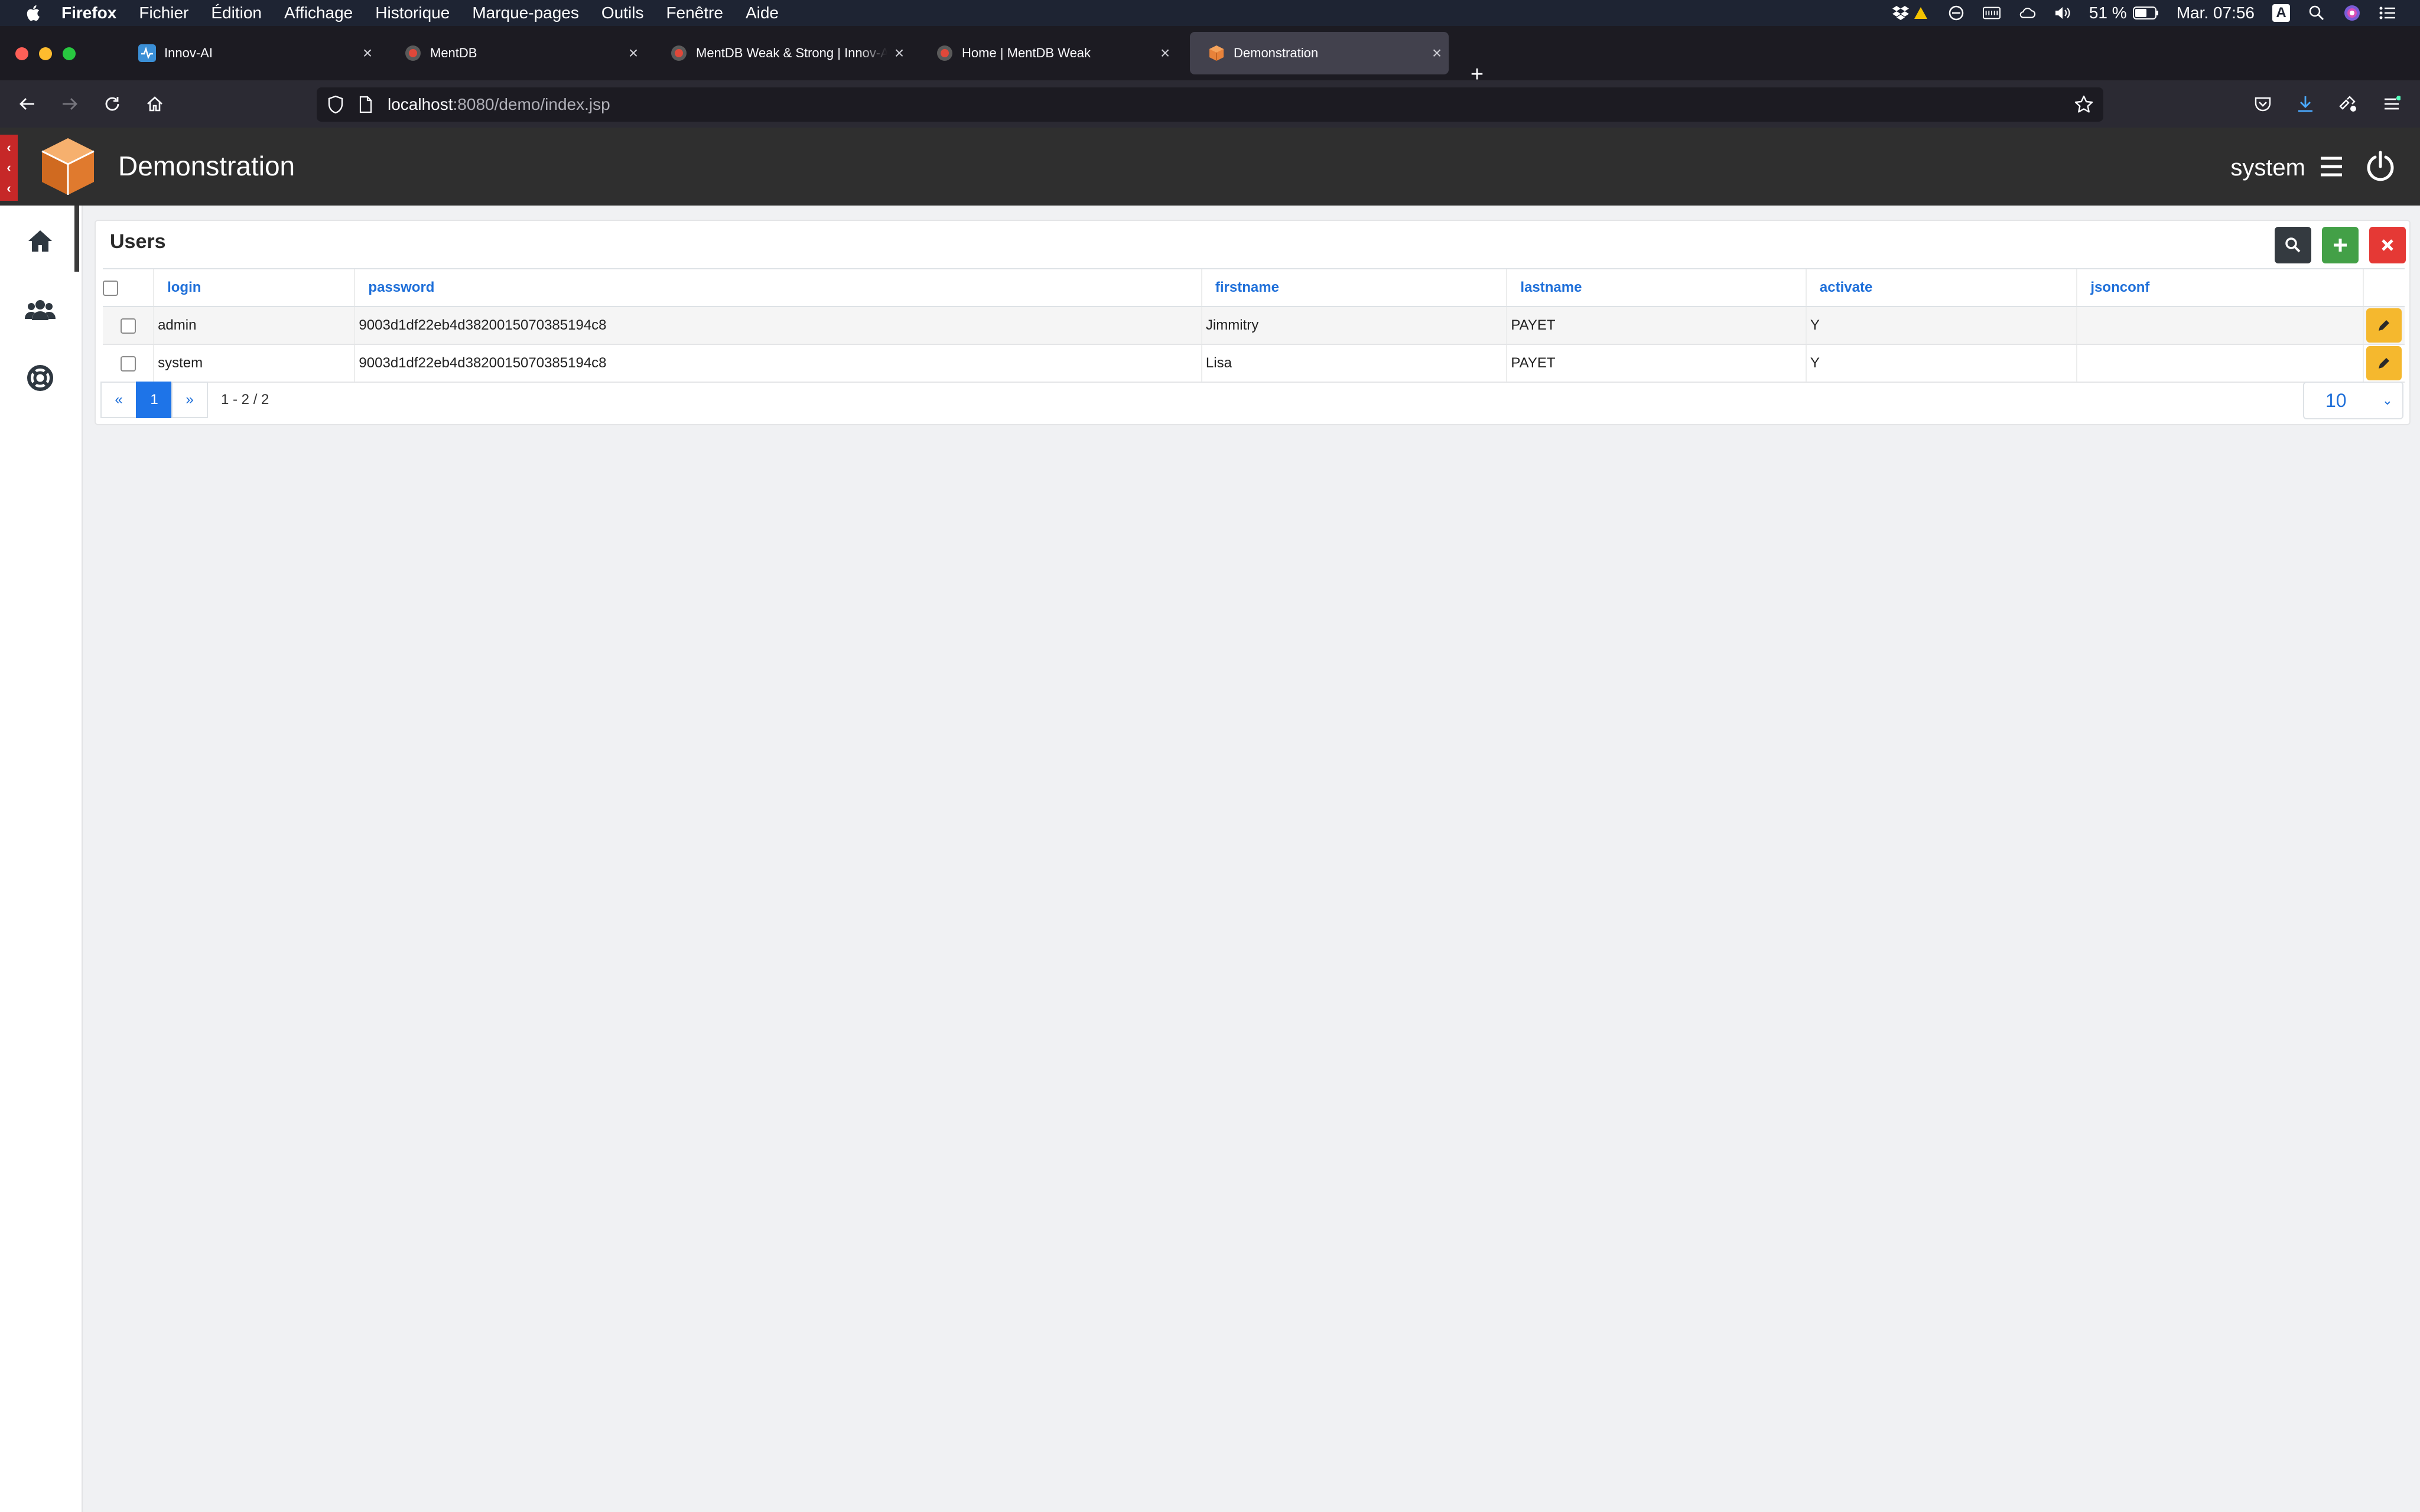 The image size is (2420, 1512). I want to click on menu-historique: Historique, so click(412, 13).